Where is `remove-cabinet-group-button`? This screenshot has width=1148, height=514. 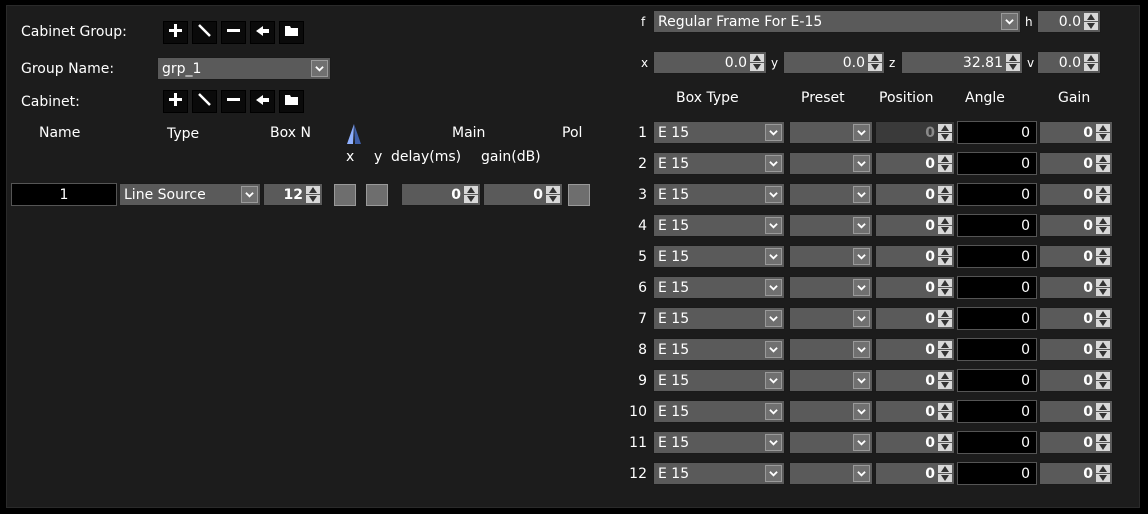 remove-cabinet-group-button is located at coordinates (233, 32).